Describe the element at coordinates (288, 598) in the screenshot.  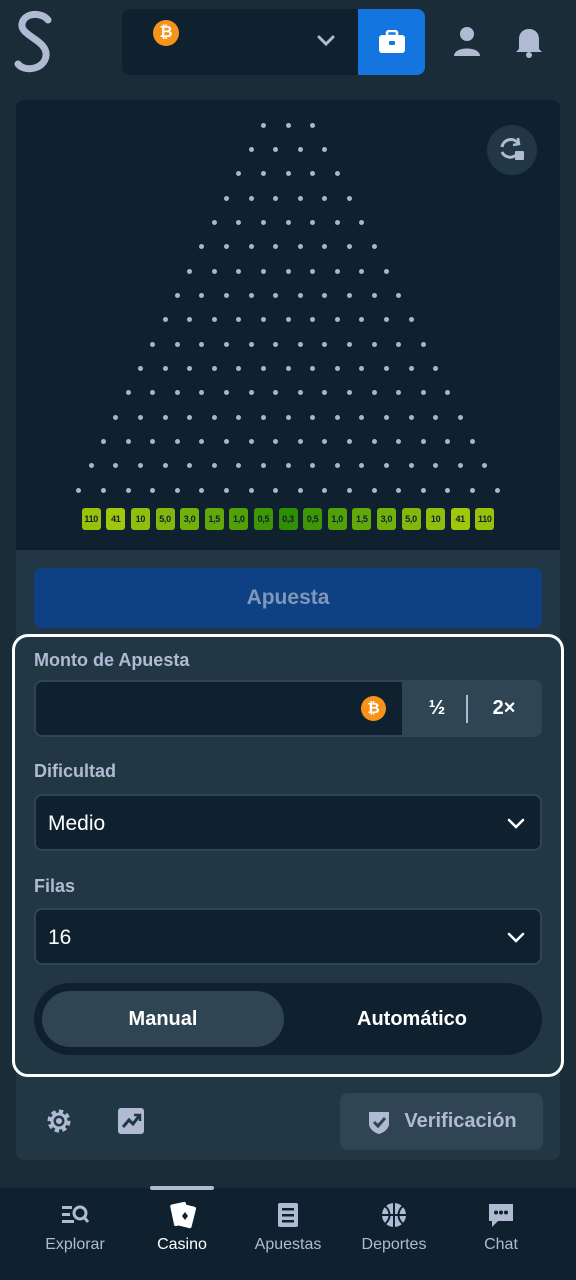
I see `bet-button: Apuesta` at that location.